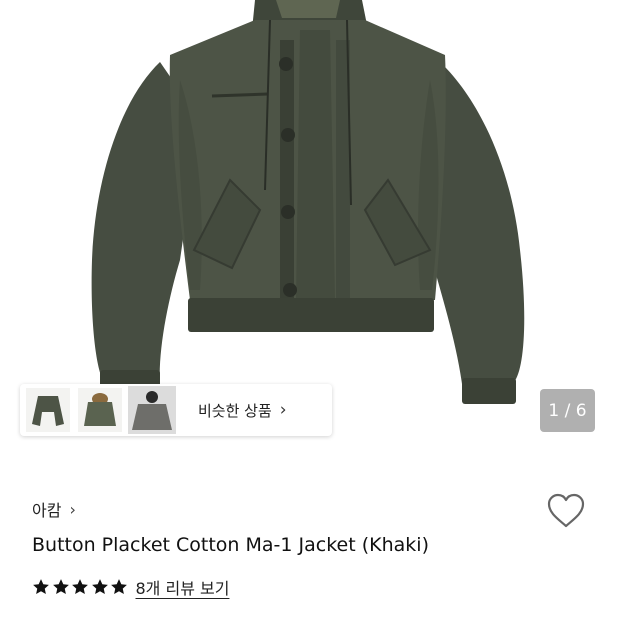  What do you see at coordinates (183, 587) in the screenshot?
I see `review-link: 8개 리뷰 보기` at bounding box center [183, 587].